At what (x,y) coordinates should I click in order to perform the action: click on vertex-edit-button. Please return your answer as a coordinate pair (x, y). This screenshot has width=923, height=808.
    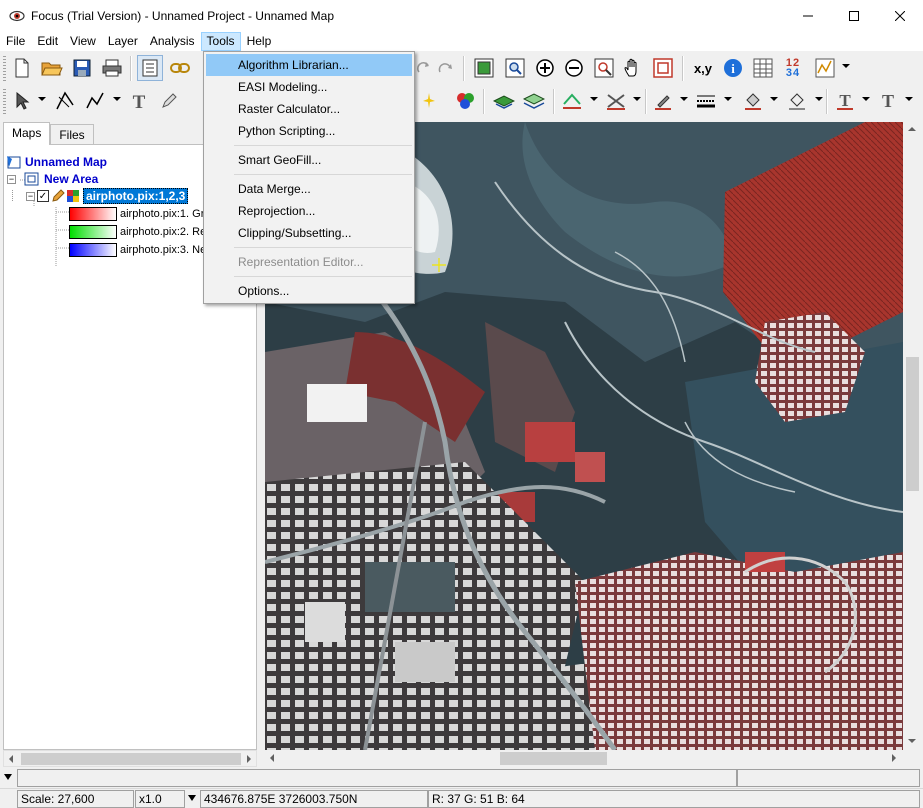
    Looking at the image, I should click on (65, 101).